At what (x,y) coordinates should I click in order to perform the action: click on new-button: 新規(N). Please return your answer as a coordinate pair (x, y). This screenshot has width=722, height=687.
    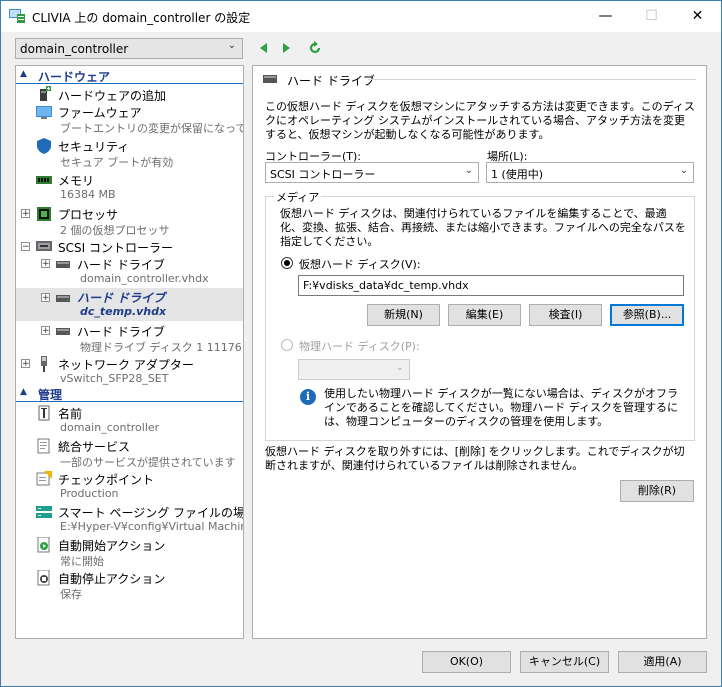
    Looking at the image, I should click on (403, 315).